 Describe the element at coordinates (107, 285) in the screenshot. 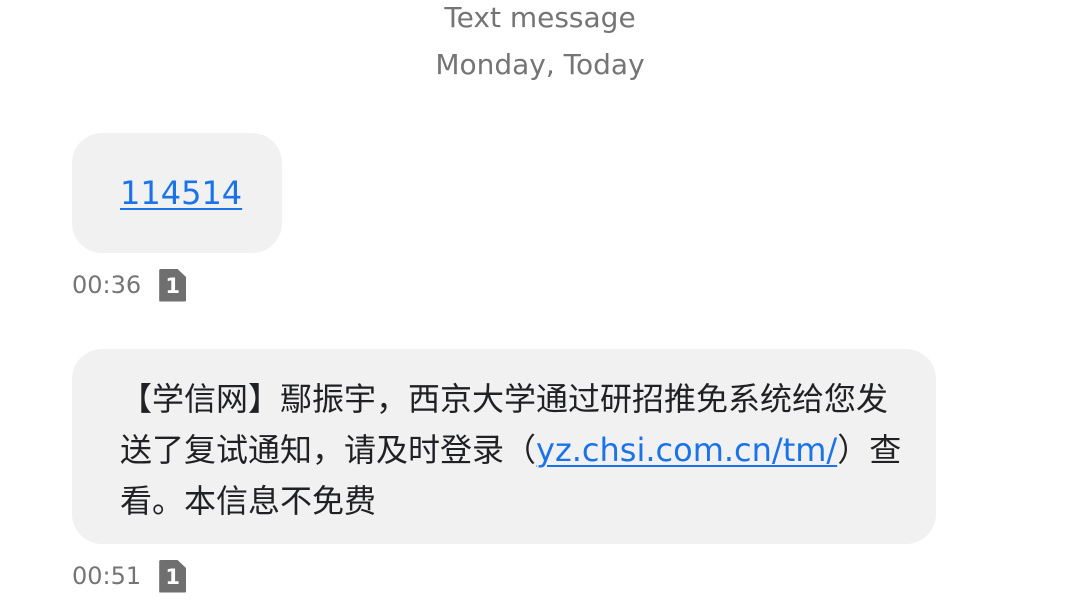

I see `message-time: 00:36` at that location.